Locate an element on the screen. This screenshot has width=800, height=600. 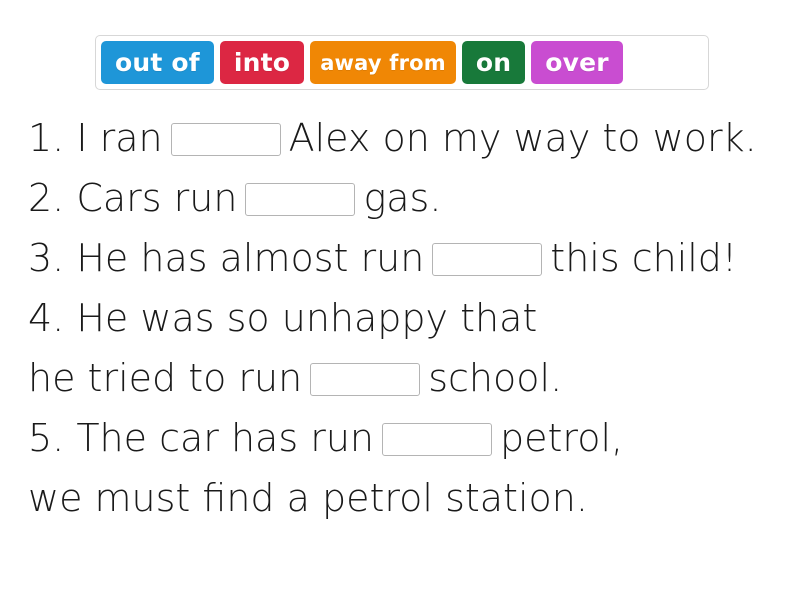
sentence-2-line-1: 2. Cars run gas. is located at coordinates (404, 198).